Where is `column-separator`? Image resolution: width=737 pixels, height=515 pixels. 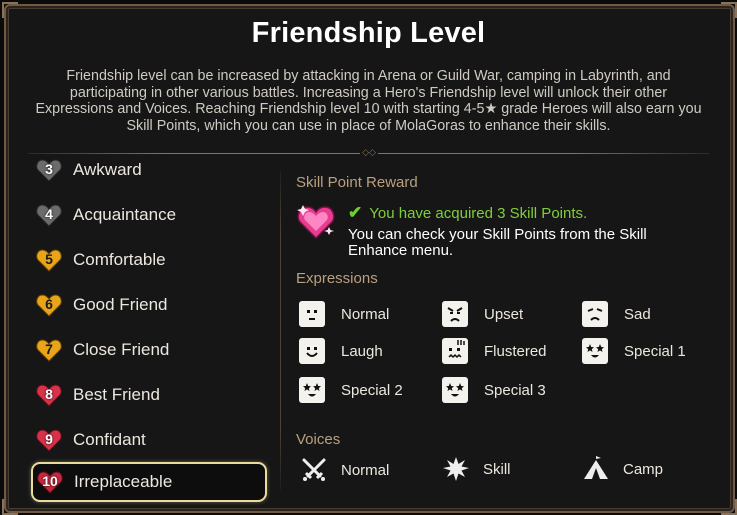
column-separator is located at coordinates (280, 330).